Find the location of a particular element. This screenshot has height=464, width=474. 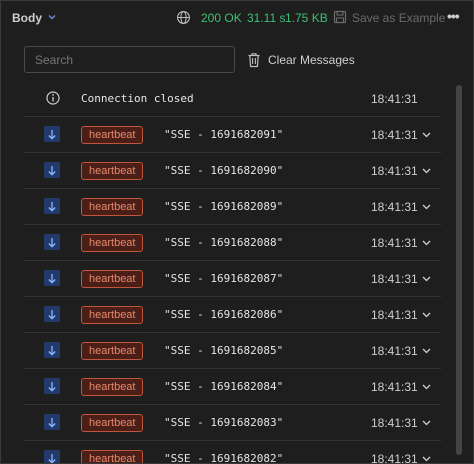

response-size: 1.75 KB is located at coordinates (306, 18).